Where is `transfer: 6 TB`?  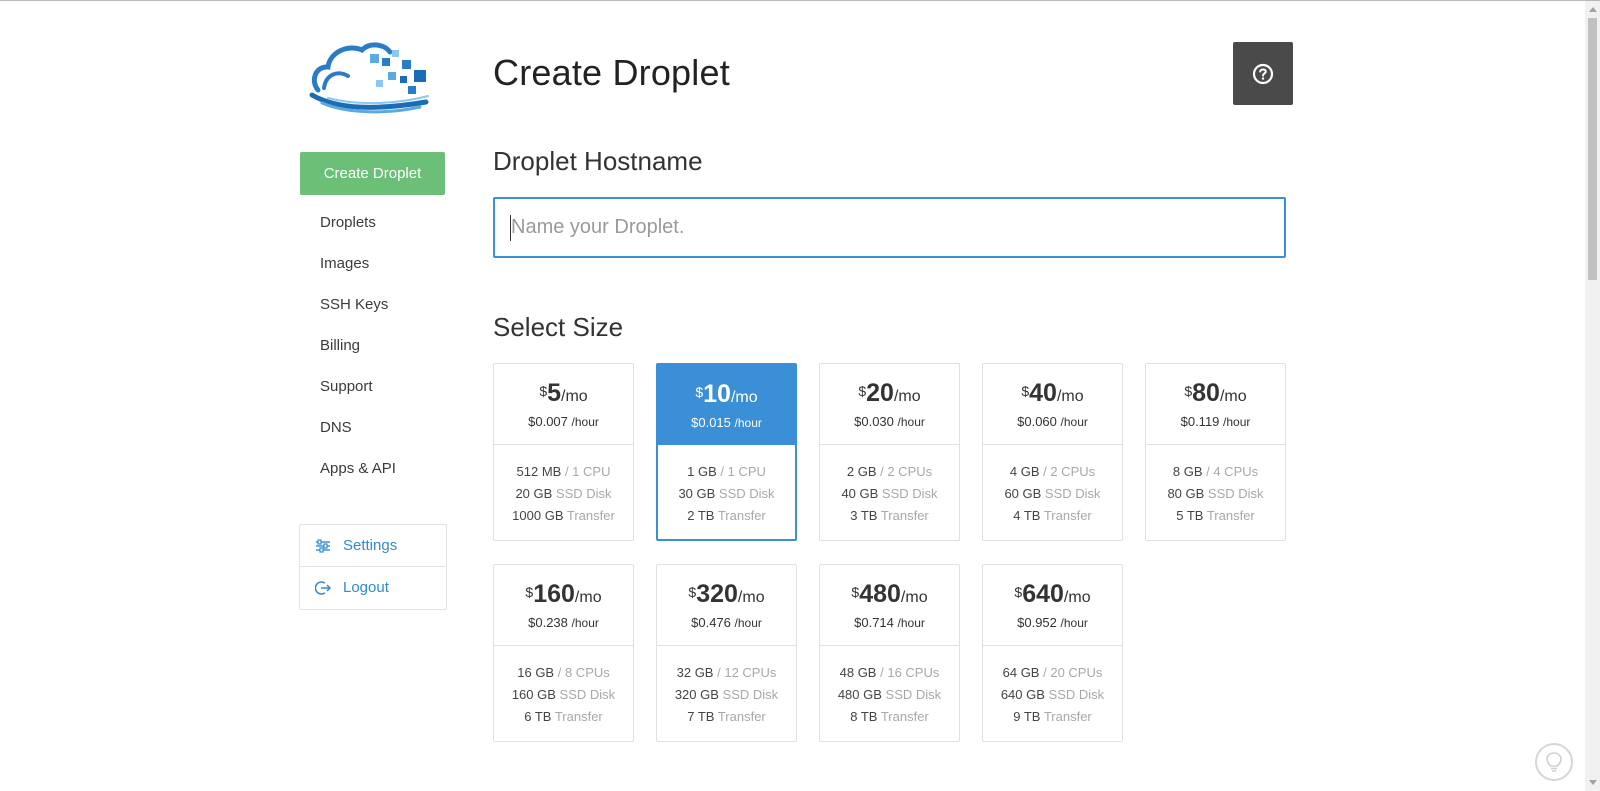
transfer: 6 TB is located at coordinates (538, 716).